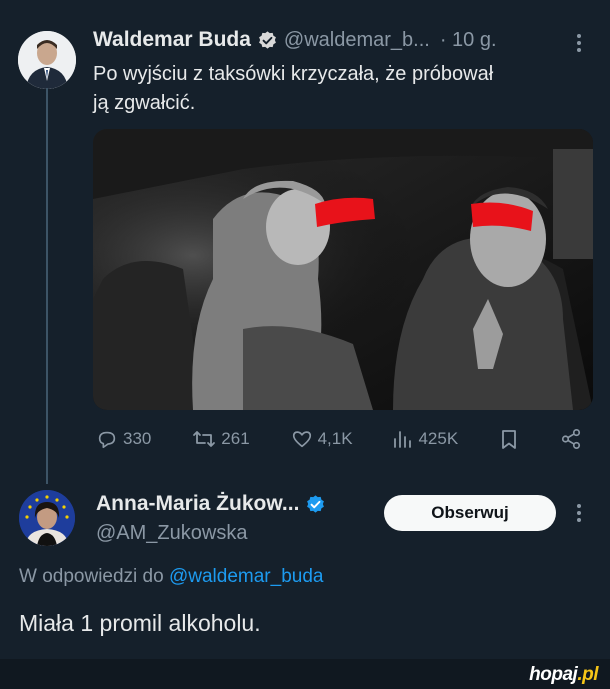 This screenshot has width=610, height=689. Describe the element at coordinates (171, 533) in the screenshot. I see `reply-author-handle: @AM_Zukowska` at that location.